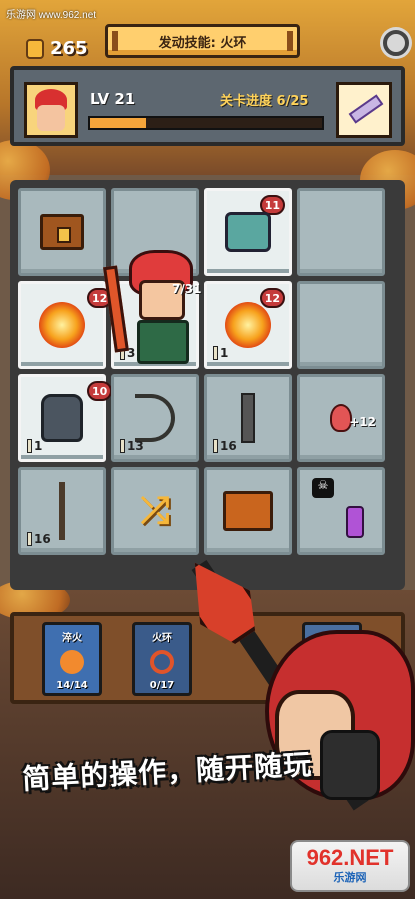 Image resolution: width=415 pixels, height=899 pixels. What do you see at coordinates (350, 857) in the screenshot?
I see `site-logo-number: 962.NET` at bounding box center [350, 857].